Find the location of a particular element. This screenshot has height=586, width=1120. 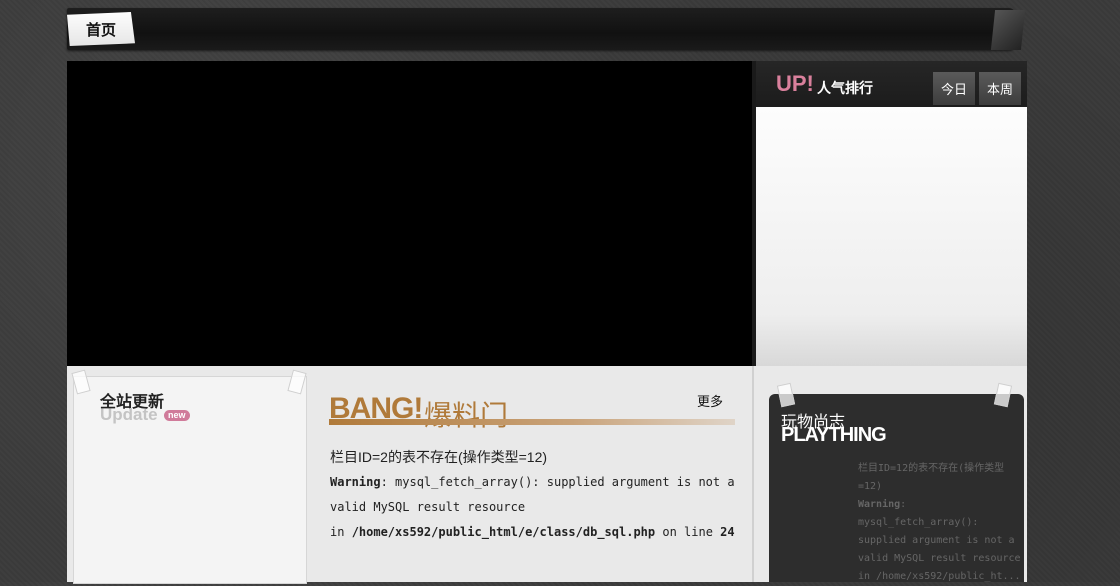

on-line-text: on line is located at coordinates (688, 532).